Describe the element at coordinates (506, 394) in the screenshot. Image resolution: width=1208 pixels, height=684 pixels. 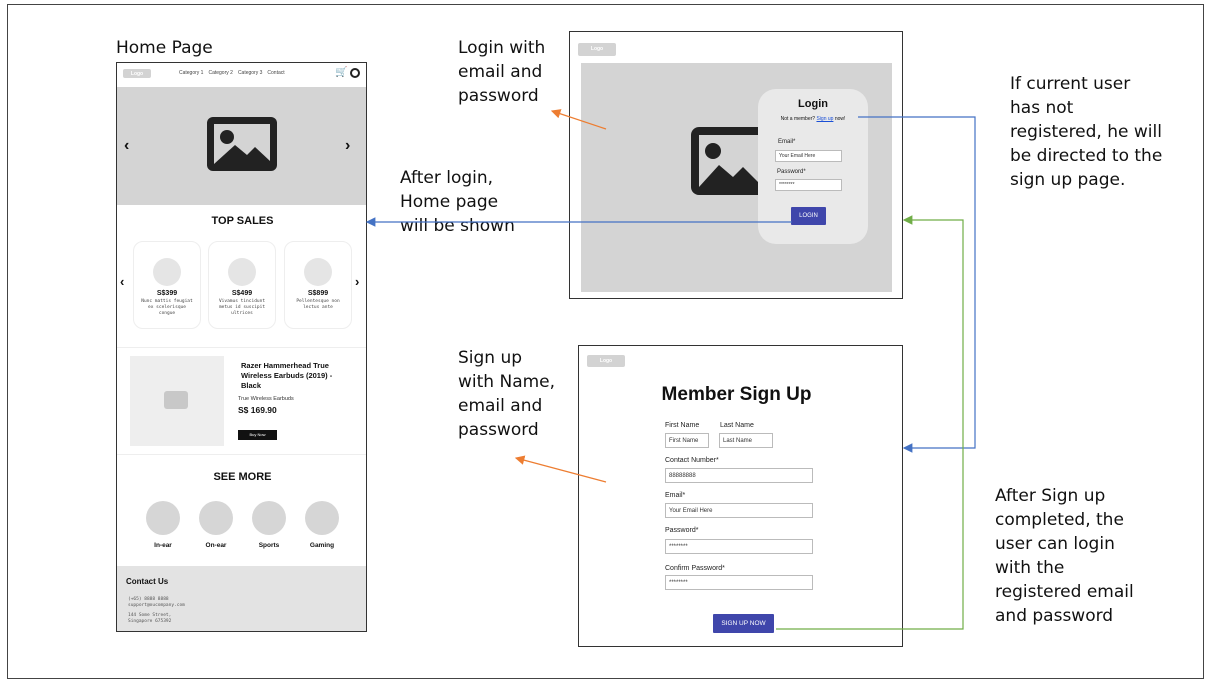
I see `annotation-signup-with: Sign up with Name, email and password` at that location.